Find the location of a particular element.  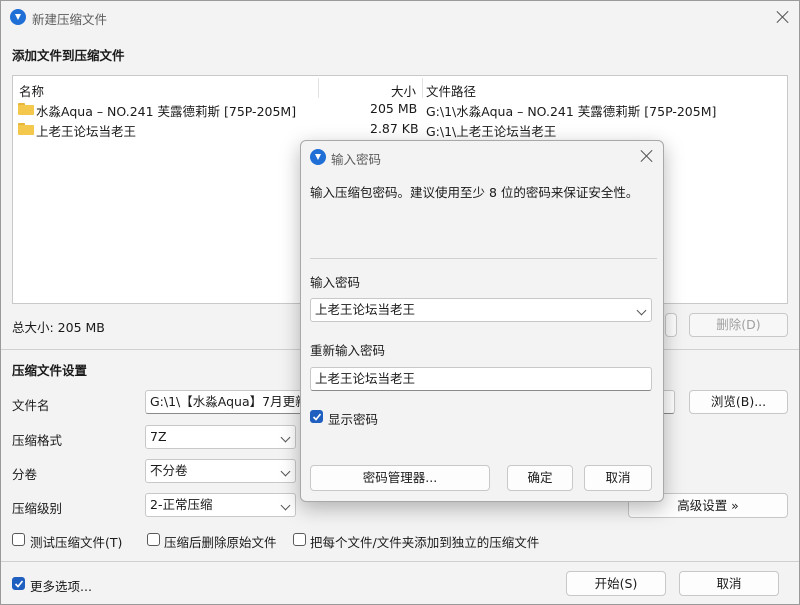

add-button is located at coordinates (671, 325).